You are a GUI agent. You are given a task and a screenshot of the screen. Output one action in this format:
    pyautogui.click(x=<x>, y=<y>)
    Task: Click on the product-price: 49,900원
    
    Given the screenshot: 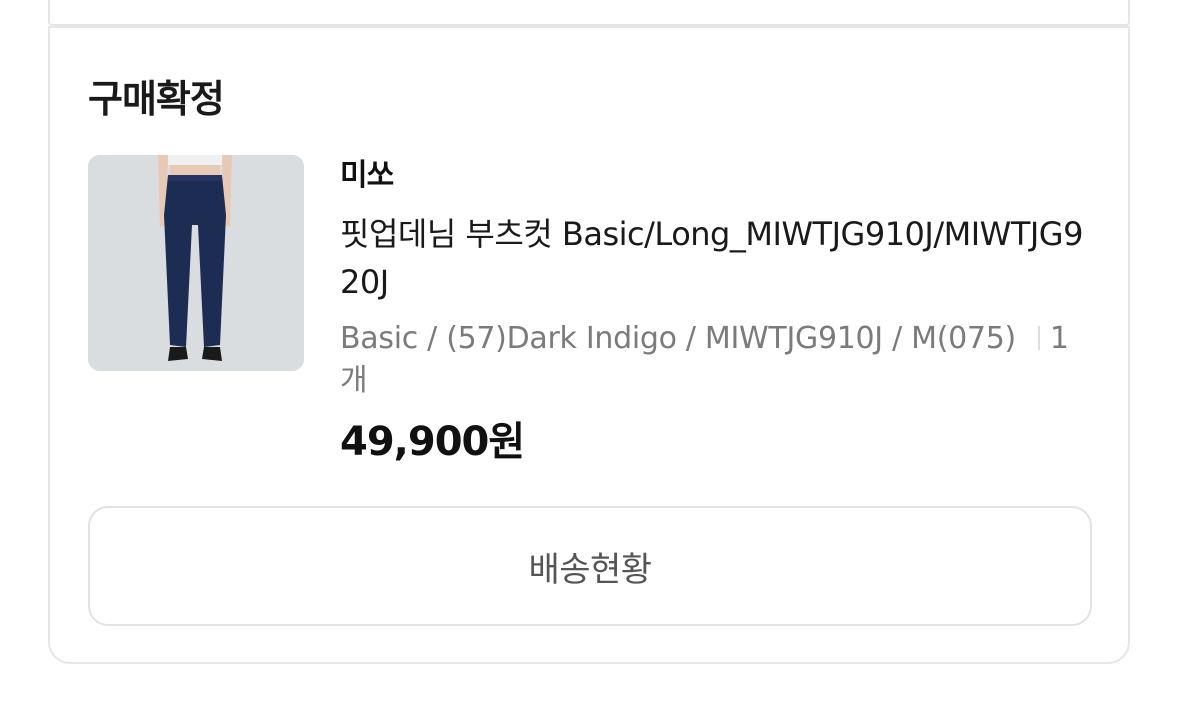 What is the action you would take?
    pyautogui.click(x=432, y=442)
    